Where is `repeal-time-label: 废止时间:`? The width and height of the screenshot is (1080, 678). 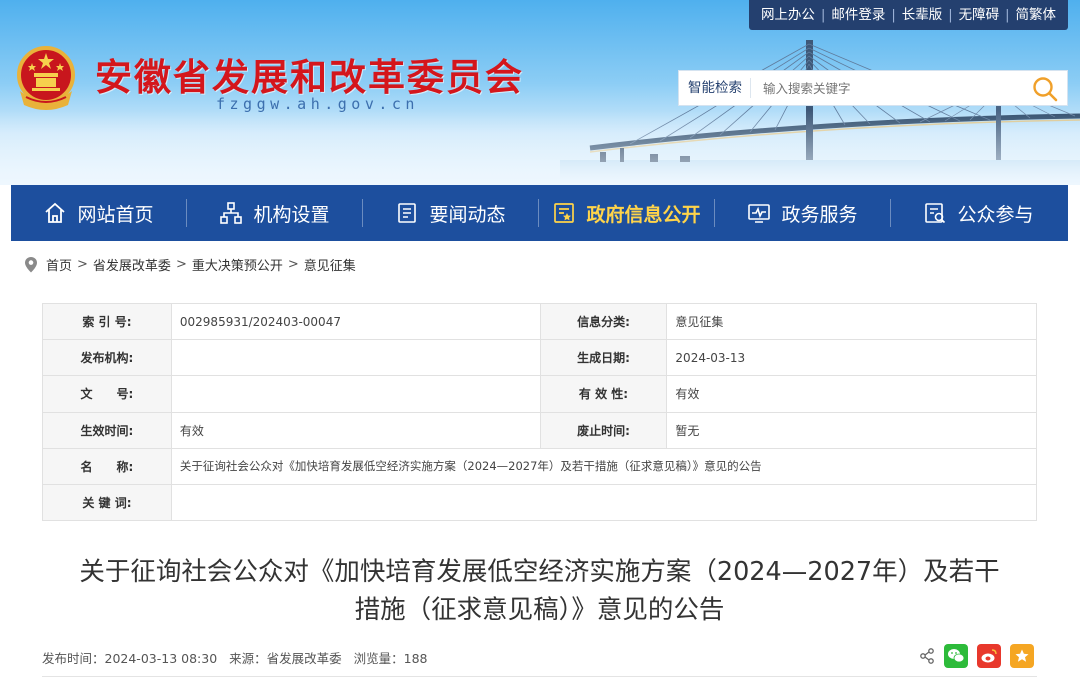
repeal-time-label: 废止时间: is located at coordinates (603, 430).